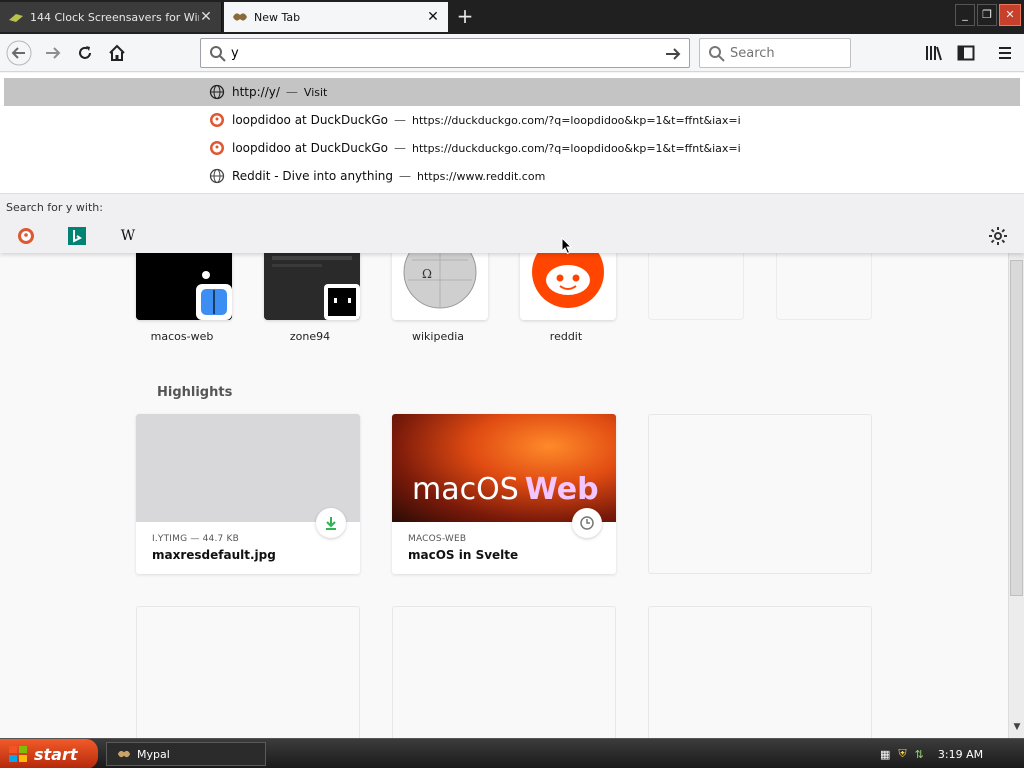  What do you see at coordinates (1016, 428) in the screenshot?
I see `scrollbar-thumb` at bounding box center [1016, 428].